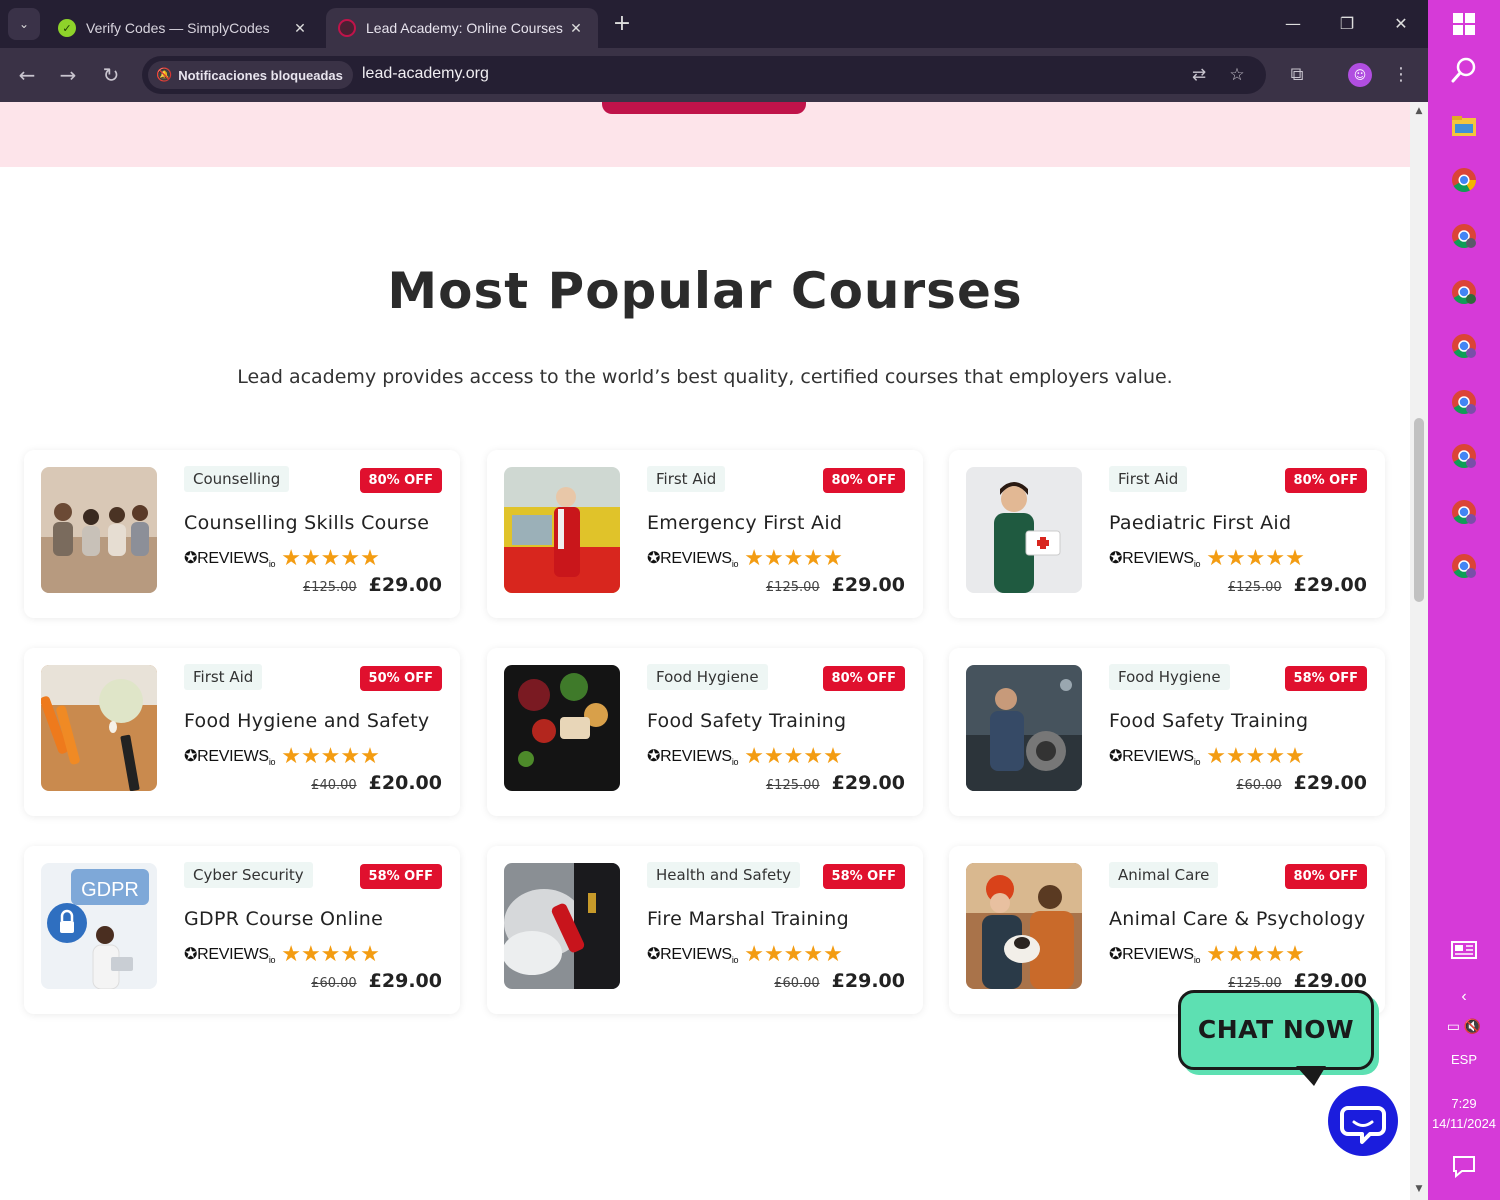 The width and height of the screenshot is (1500, 1200). Describe the element at coordinates (562, 530) in the screenshot. I see `course-thumbnail-emergency-first-aid` at that location.